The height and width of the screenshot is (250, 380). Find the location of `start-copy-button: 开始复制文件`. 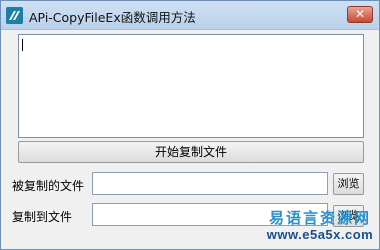

start-copy-button: 开始复制文件 is located at coordinates (191, 152).